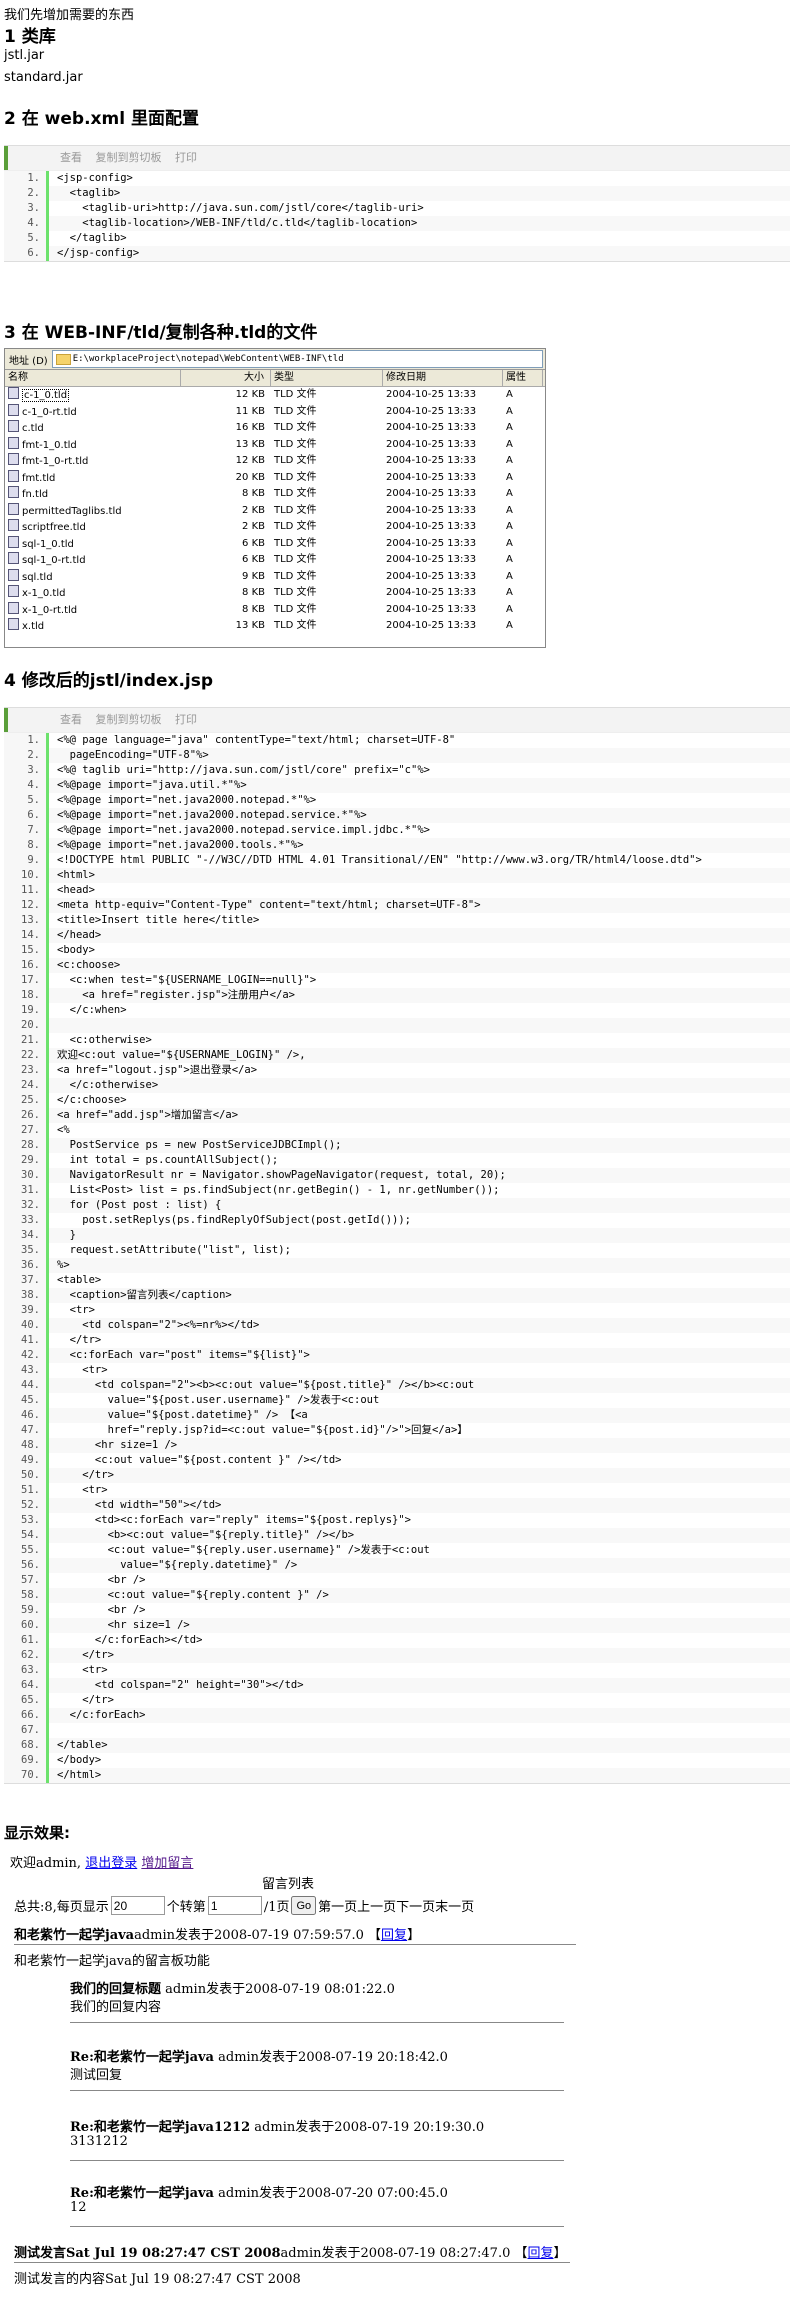 The image size is (796, 2324). Describe the element at coordinates (397, 1310) in the screenshot. I see `code-line: 39. <tr>` at that location.